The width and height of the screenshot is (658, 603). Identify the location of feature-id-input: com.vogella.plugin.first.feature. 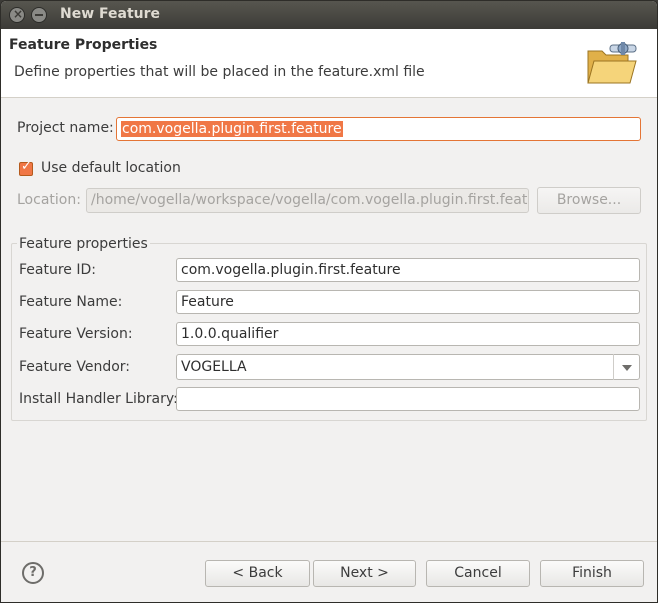
(408, 270).